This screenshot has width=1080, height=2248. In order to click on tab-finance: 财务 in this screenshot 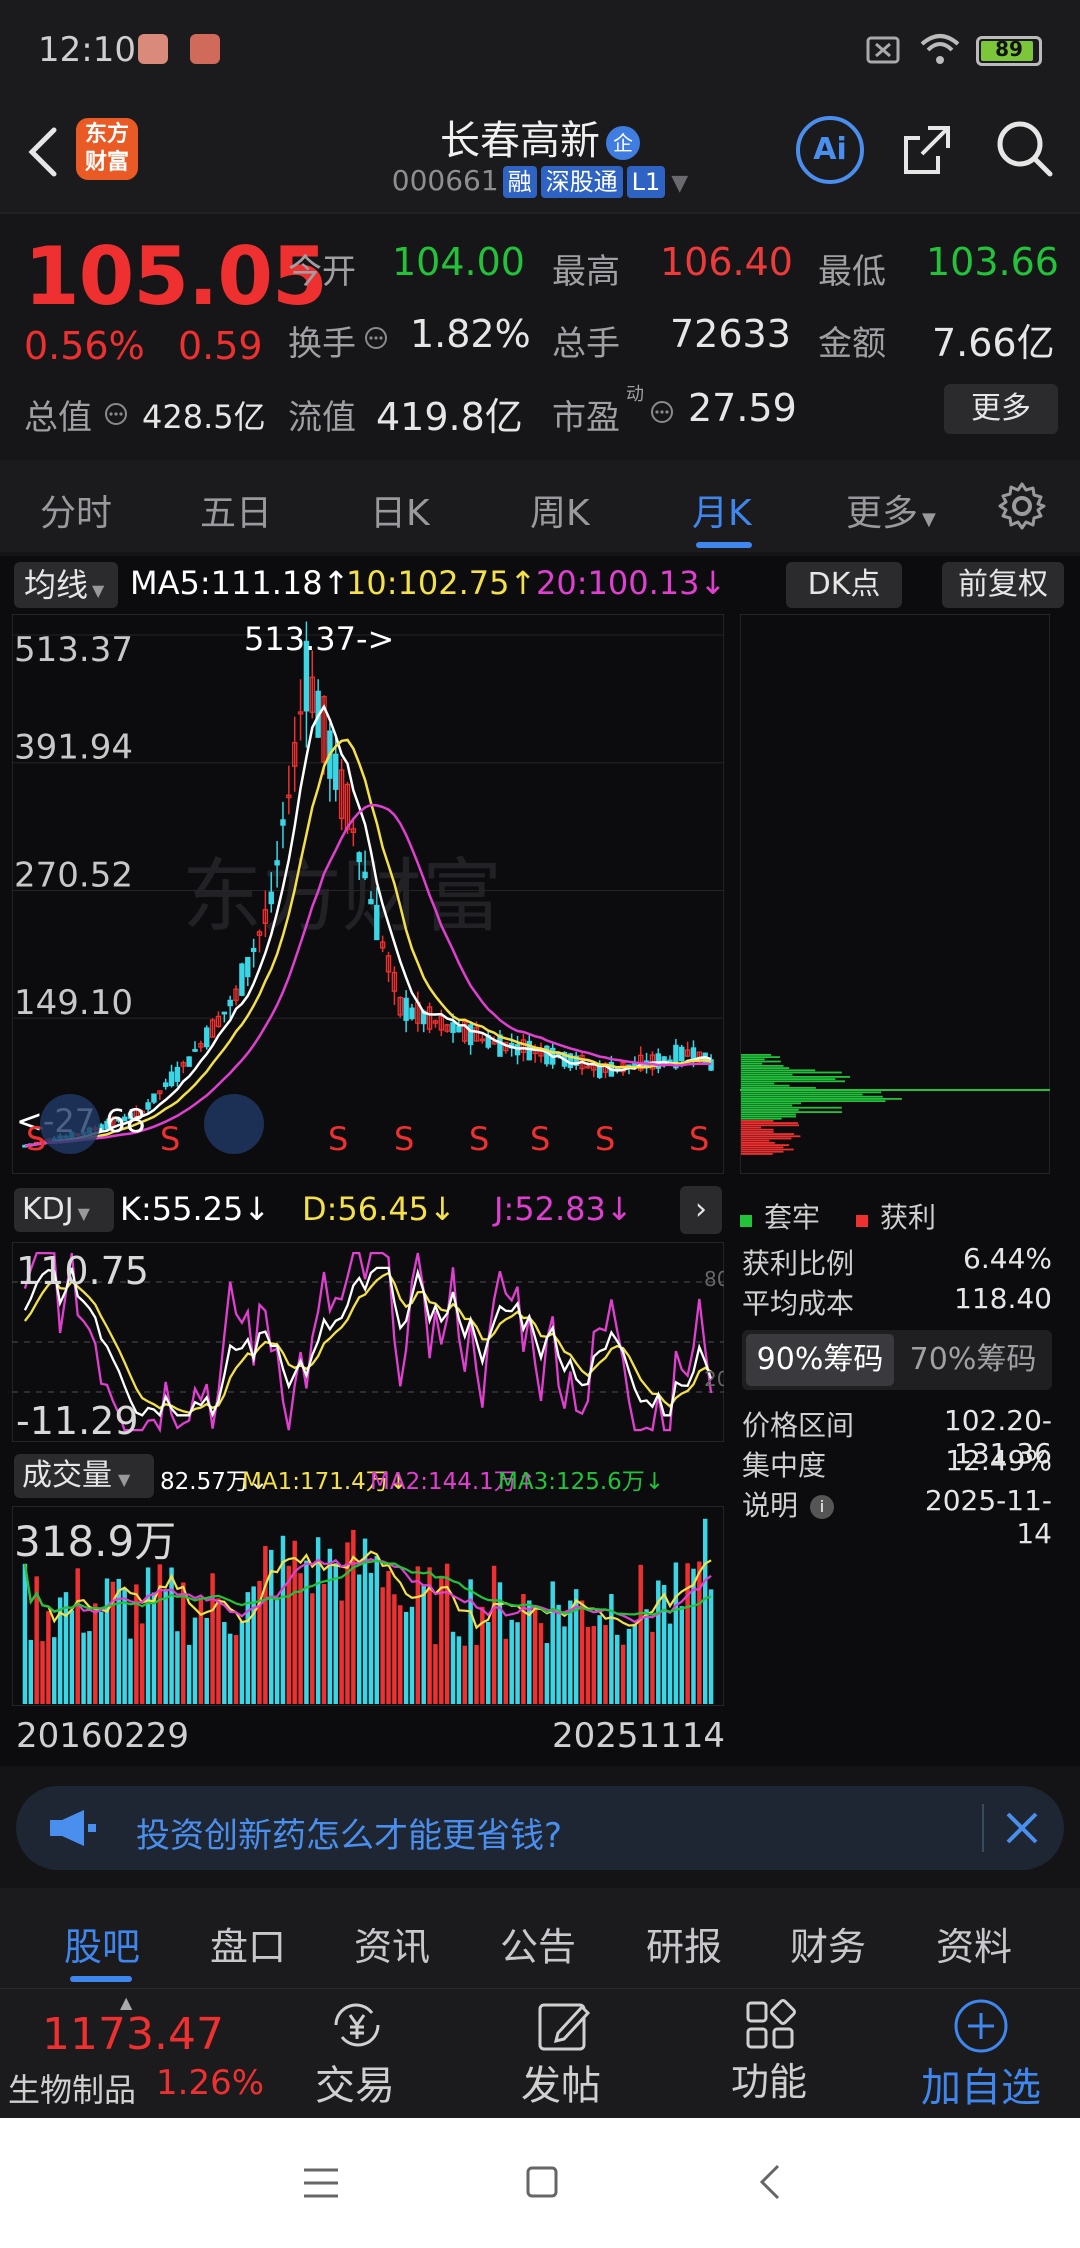, I will do `click(828, 1943)`.